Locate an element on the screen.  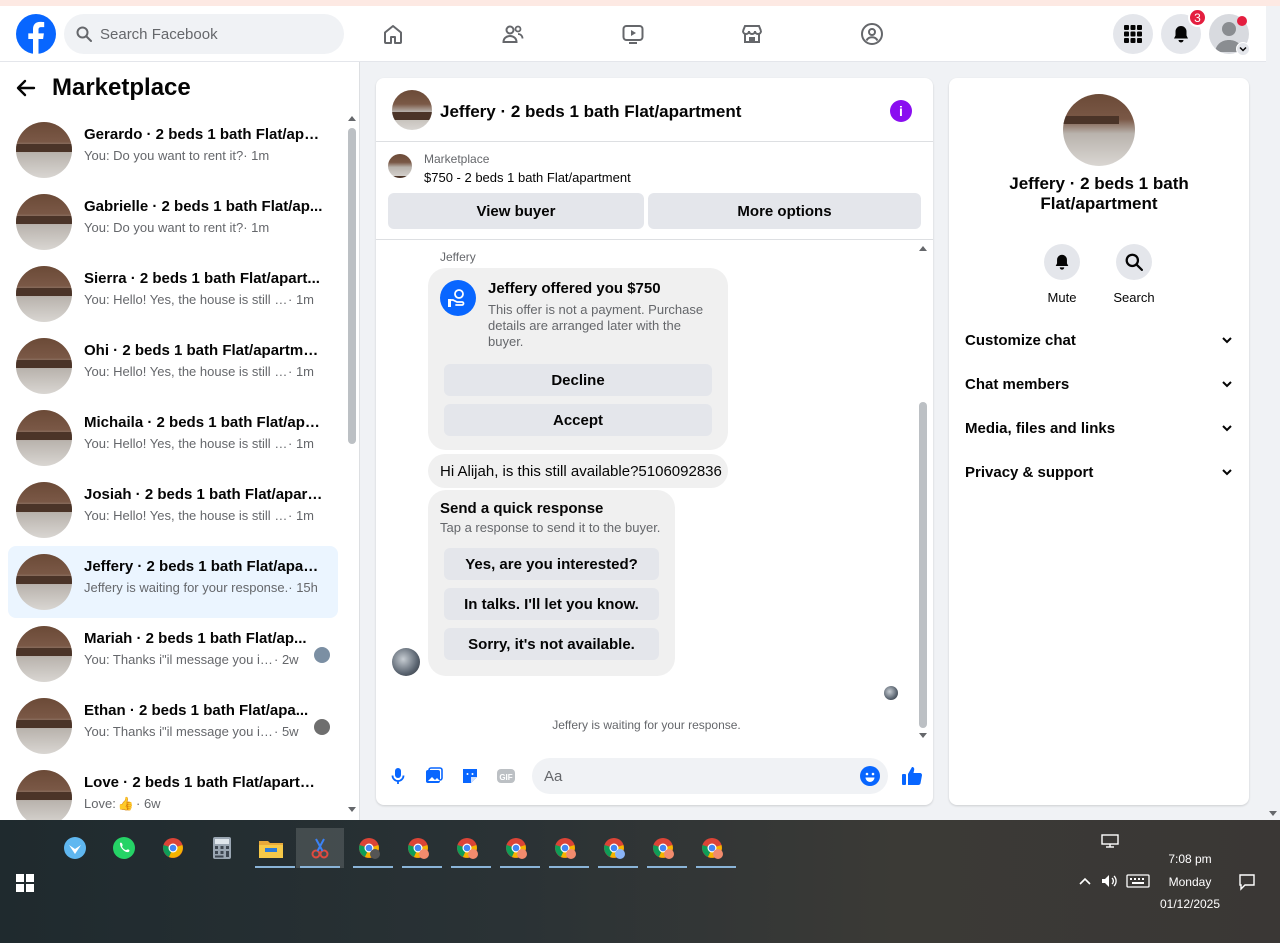
notification-center-icon is located at coordinates (1247, 882).